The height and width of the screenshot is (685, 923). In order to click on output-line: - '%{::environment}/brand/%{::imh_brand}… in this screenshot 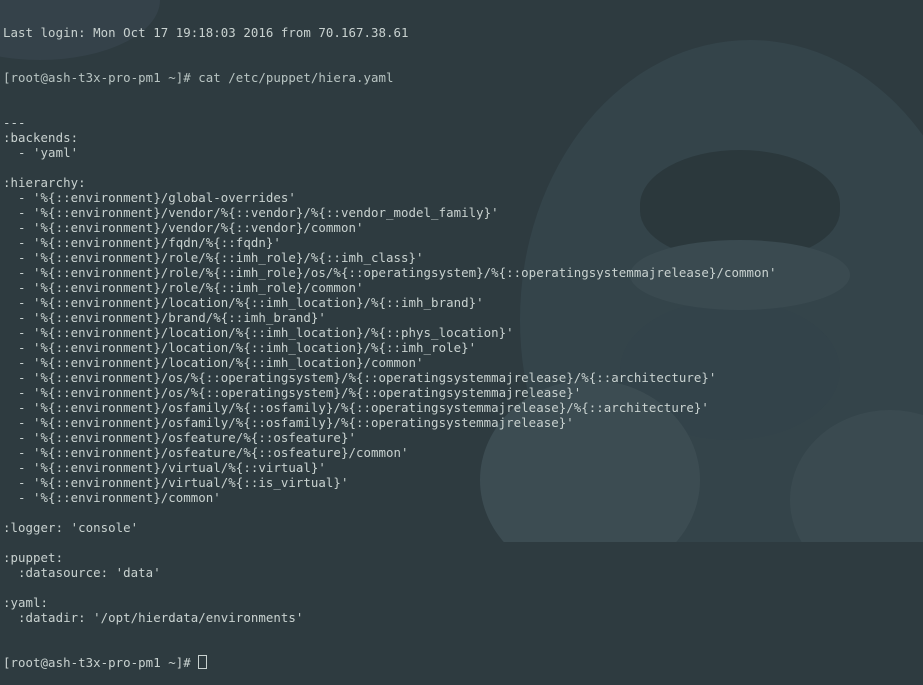, I will do `click(164, 317)`.